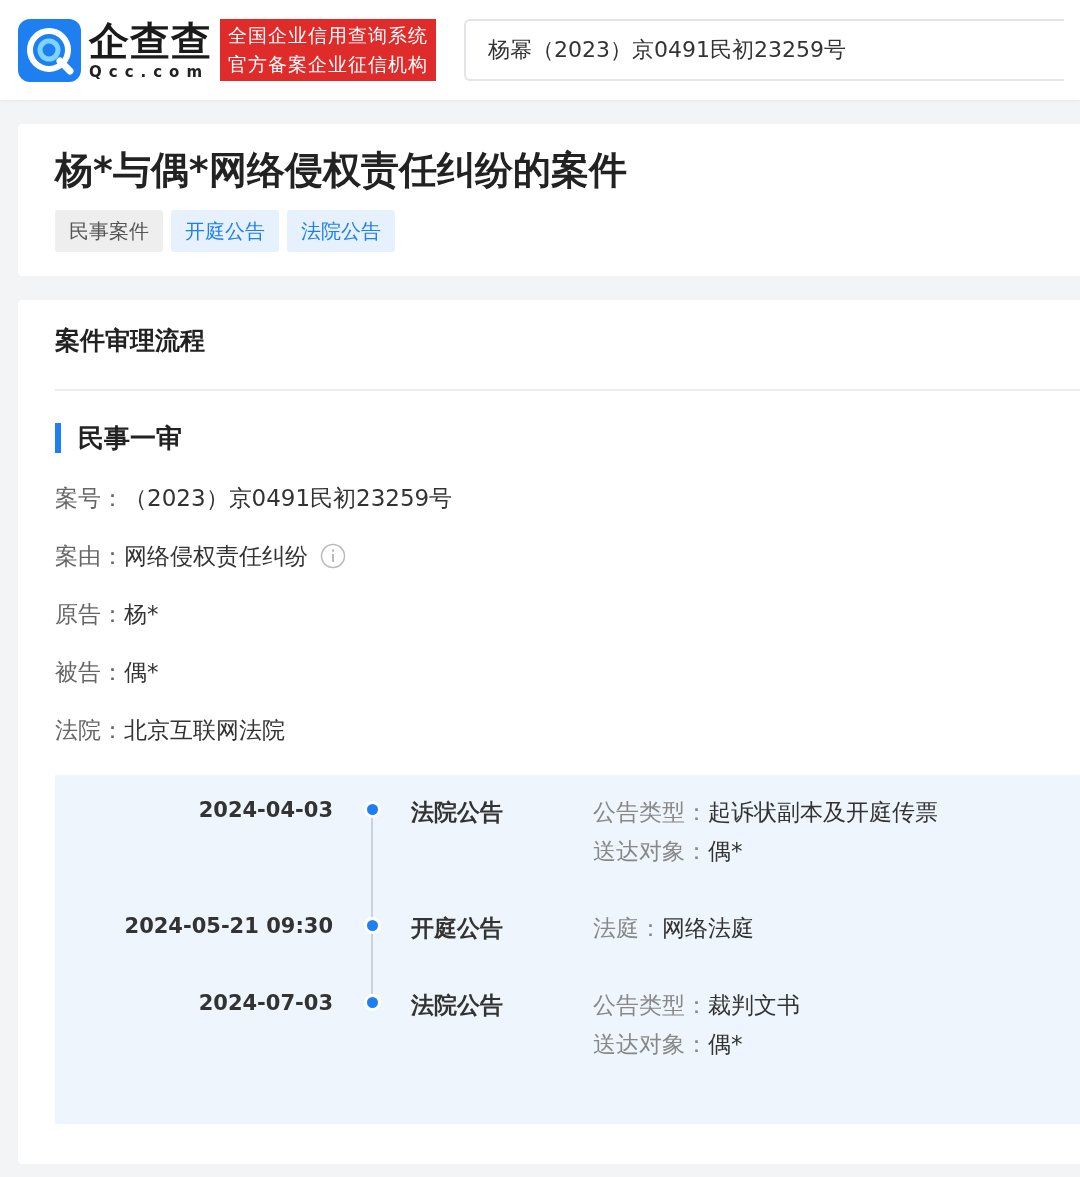  Describe the element at coordinates (150, 40) in the screenshot. I see `brand-name: 企查查` at that location.